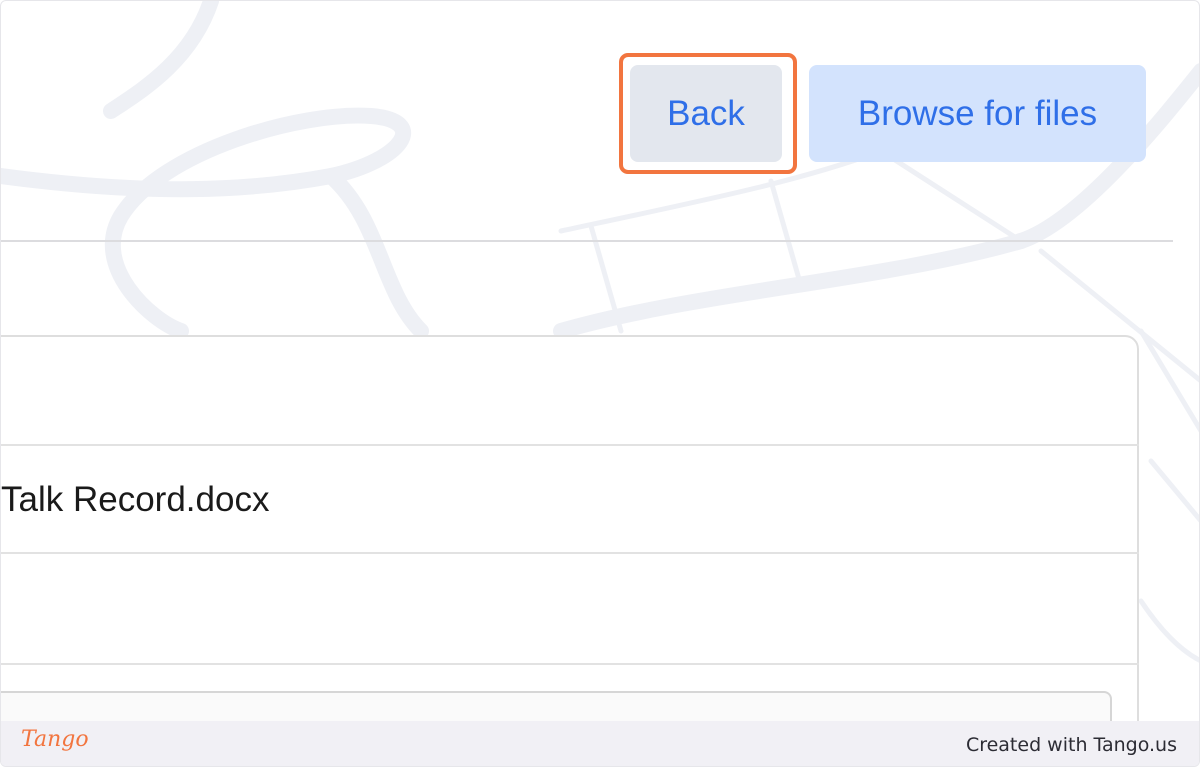 The width and height of the screenshot is (1200, 767). Describe the element at coordinates (706, 113) in the screenshot. I see `back-button: Back` at that location.